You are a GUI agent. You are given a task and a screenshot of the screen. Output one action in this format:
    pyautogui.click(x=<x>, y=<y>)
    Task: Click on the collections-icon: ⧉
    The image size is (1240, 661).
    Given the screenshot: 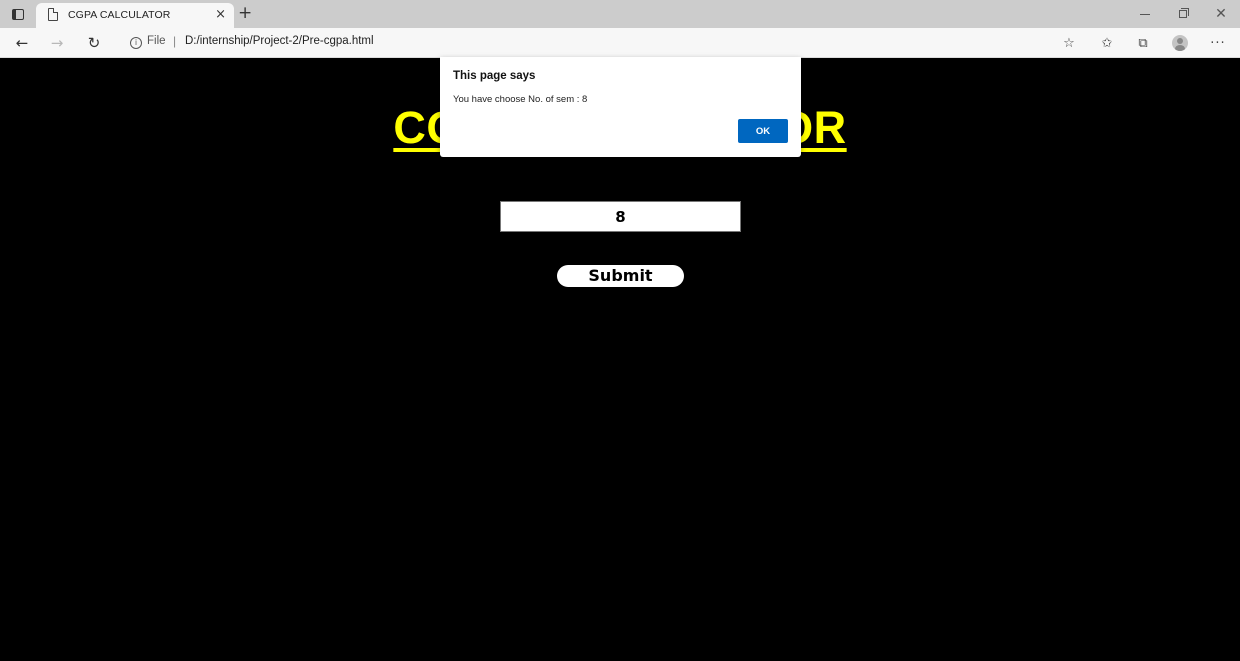 What is the action you would take?
    pyautogui.click(x=1143, y=43)
    